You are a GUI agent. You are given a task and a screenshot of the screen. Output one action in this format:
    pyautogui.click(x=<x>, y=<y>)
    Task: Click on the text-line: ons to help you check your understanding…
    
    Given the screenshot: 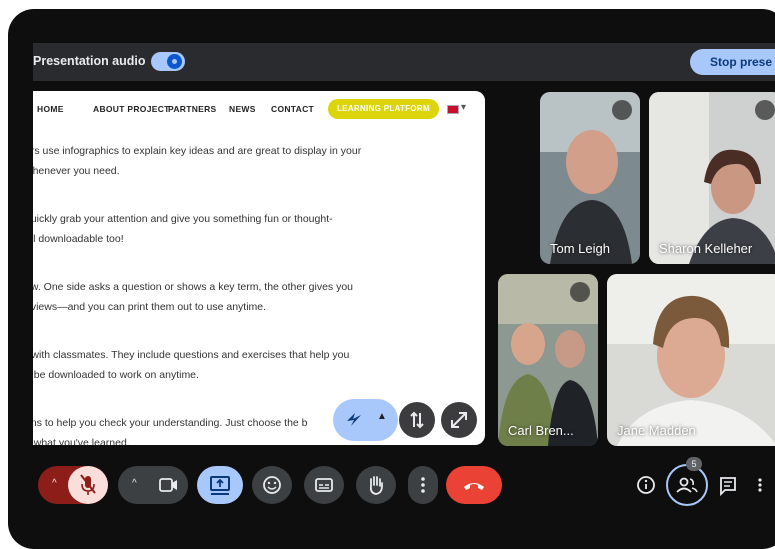 What is the action you would take?
    pyautogui.click(x=170, y=423)
    